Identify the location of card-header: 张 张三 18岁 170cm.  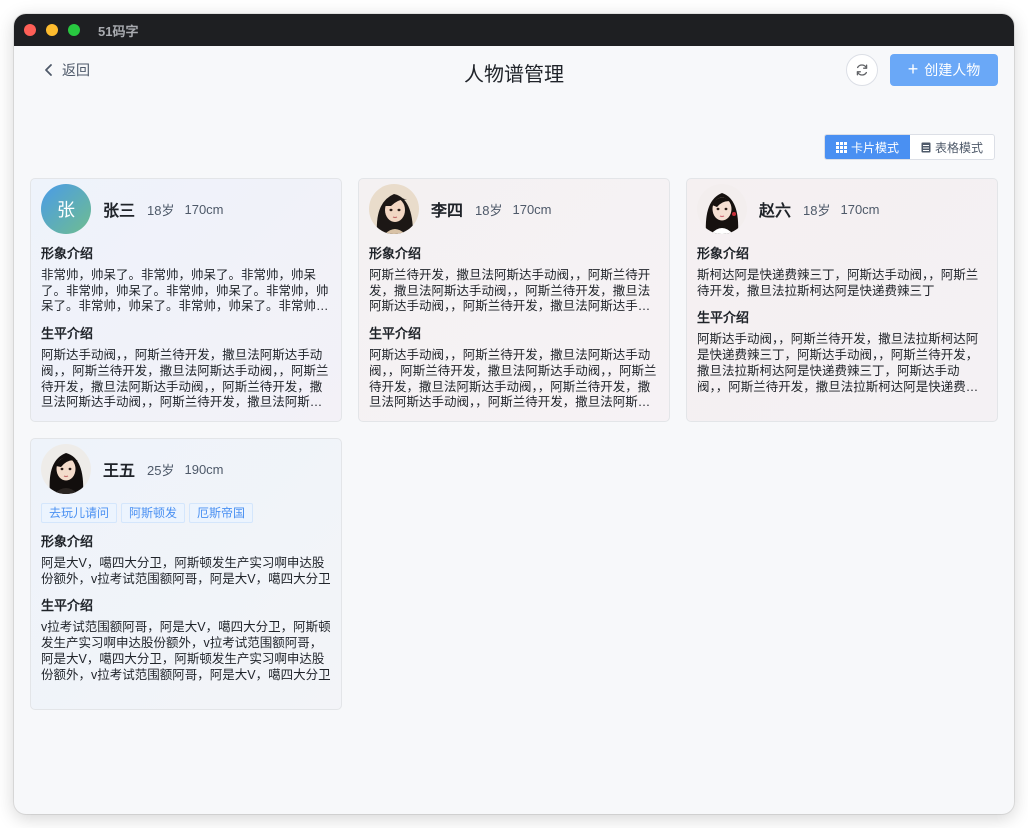
(186, 209).